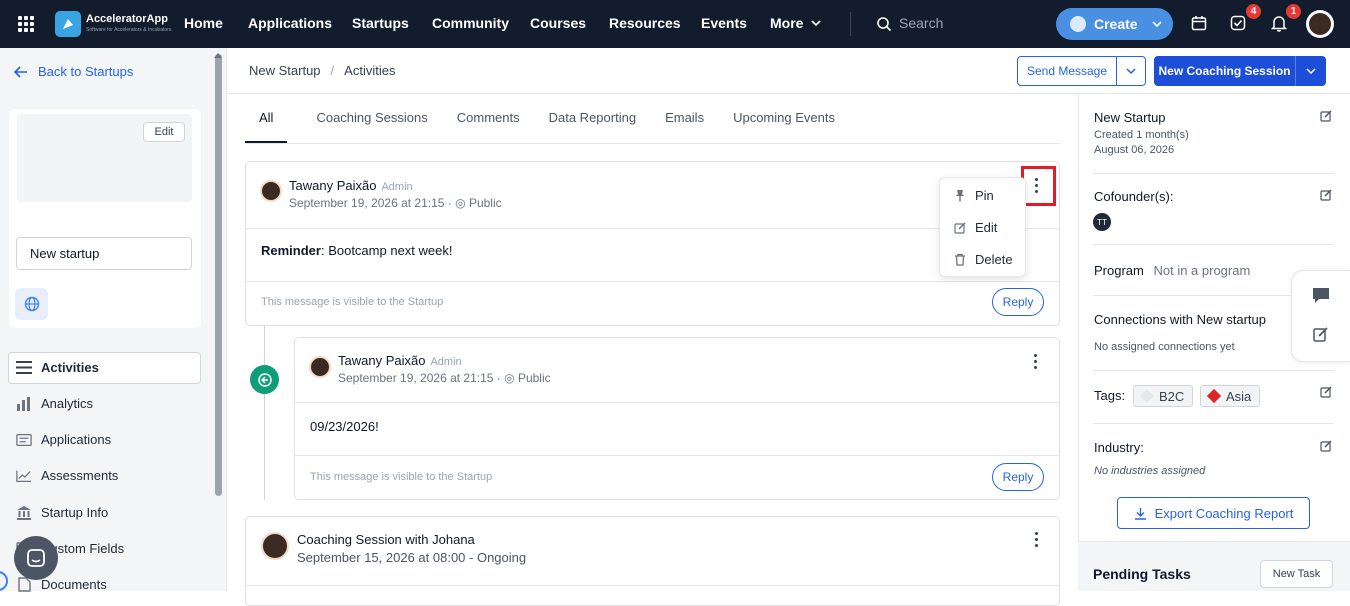  Describe the element at coordinates (104, 253) in the screenshot. I see `startup-name-field: New startup` at that location.